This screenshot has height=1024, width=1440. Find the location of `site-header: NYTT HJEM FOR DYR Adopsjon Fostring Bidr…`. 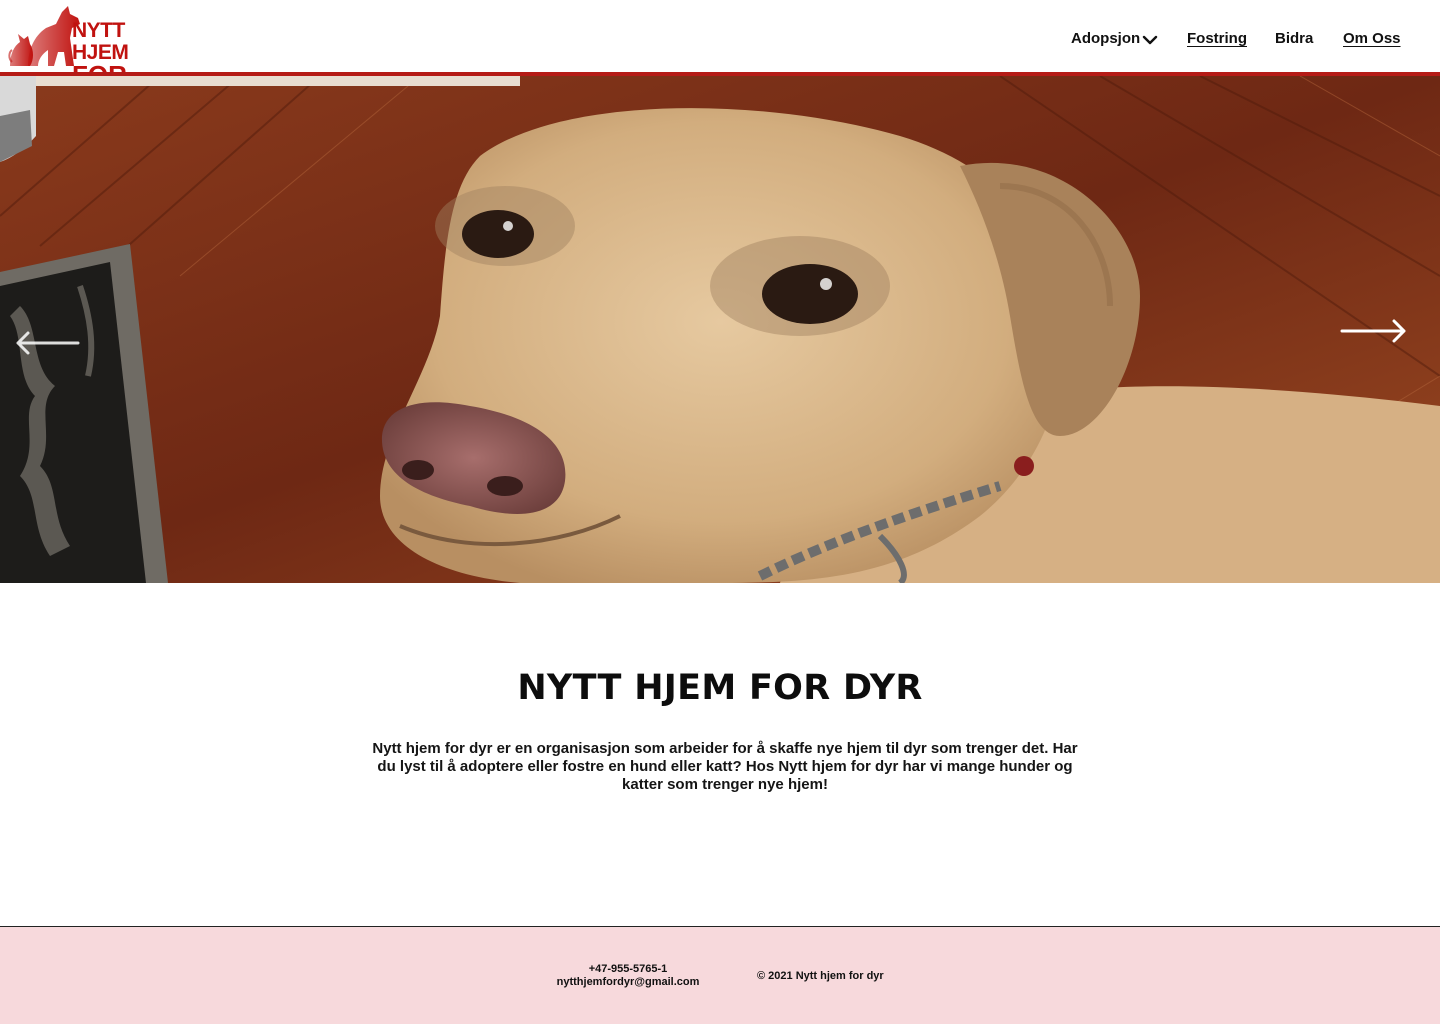

site-header: NYTT HJEM FOR DYR Adopsjon Fostring Bidr… is located at coordinates (720, 55).